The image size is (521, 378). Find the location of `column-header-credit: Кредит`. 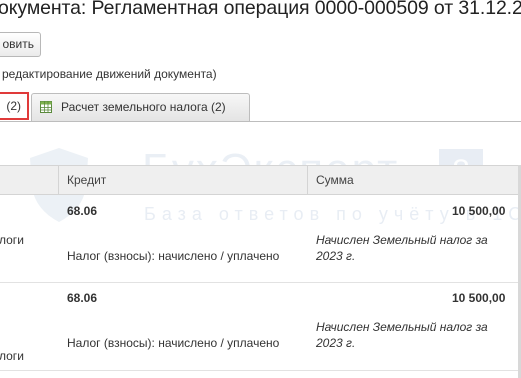

column-header-credit: Кредит is located at coordinates (86, 180).